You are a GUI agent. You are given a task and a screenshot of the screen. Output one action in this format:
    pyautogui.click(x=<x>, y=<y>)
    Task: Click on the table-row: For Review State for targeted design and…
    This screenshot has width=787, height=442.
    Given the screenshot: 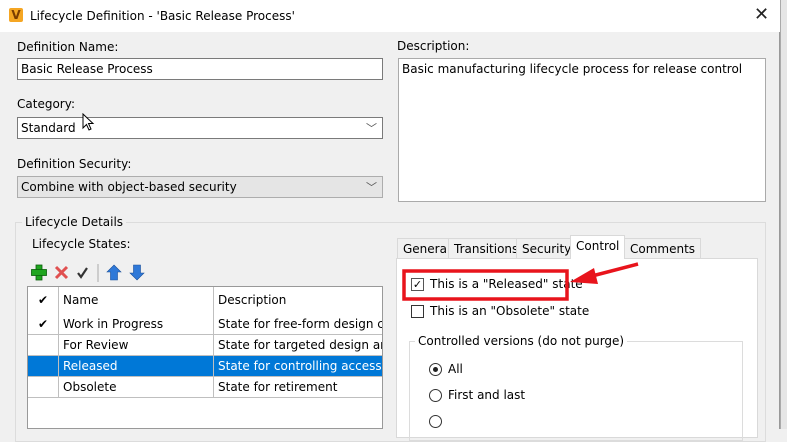 What is the action you would take?
    pyautogui.click(x=205, y=345)
    